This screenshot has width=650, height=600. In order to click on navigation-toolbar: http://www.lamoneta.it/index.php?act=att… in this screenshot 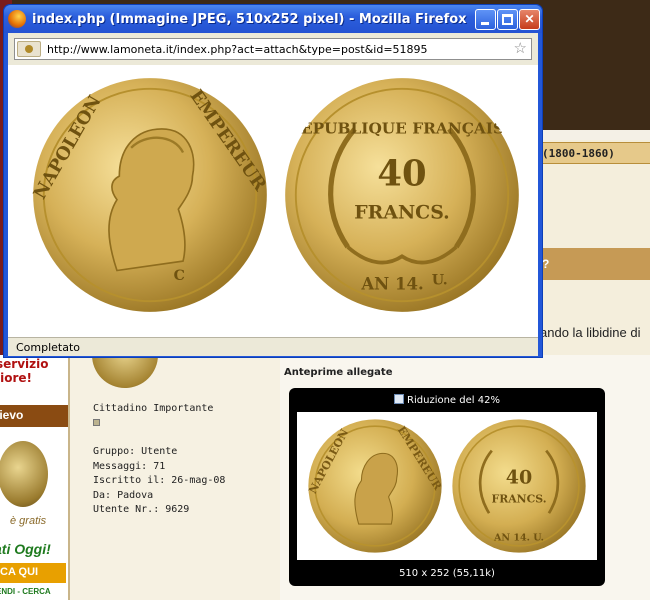, I will do `click(273, 49)`.